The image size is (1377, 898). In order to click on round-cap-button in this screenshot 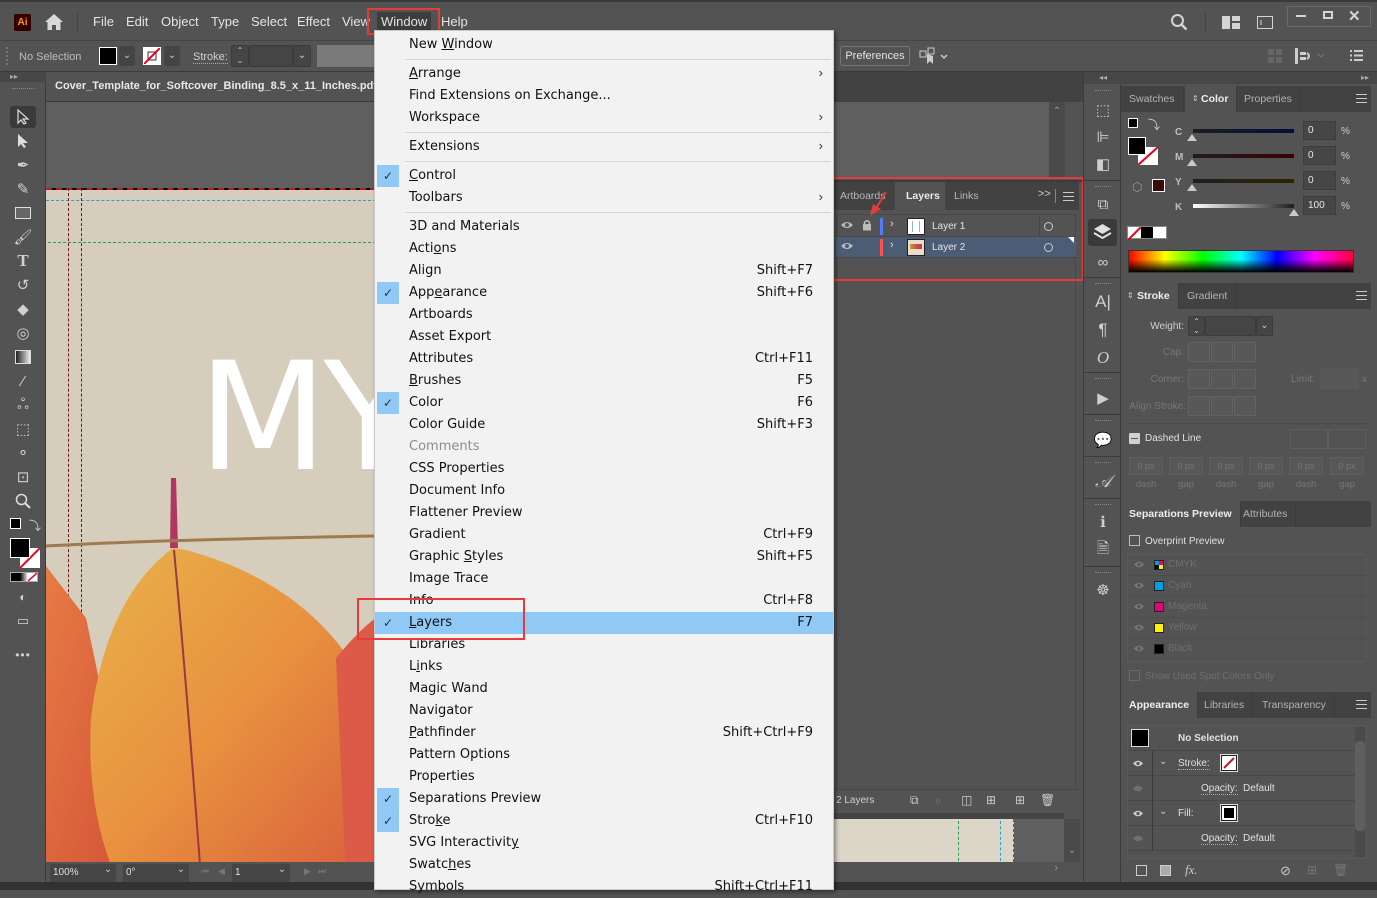, I will do `click(1222, 352)`.